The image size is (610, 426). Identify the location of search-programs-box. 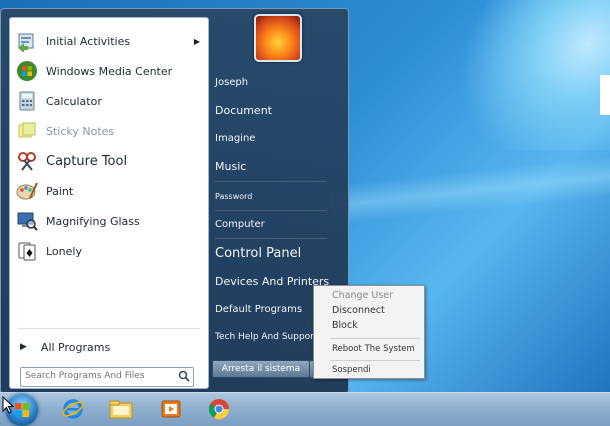
(107, 377).